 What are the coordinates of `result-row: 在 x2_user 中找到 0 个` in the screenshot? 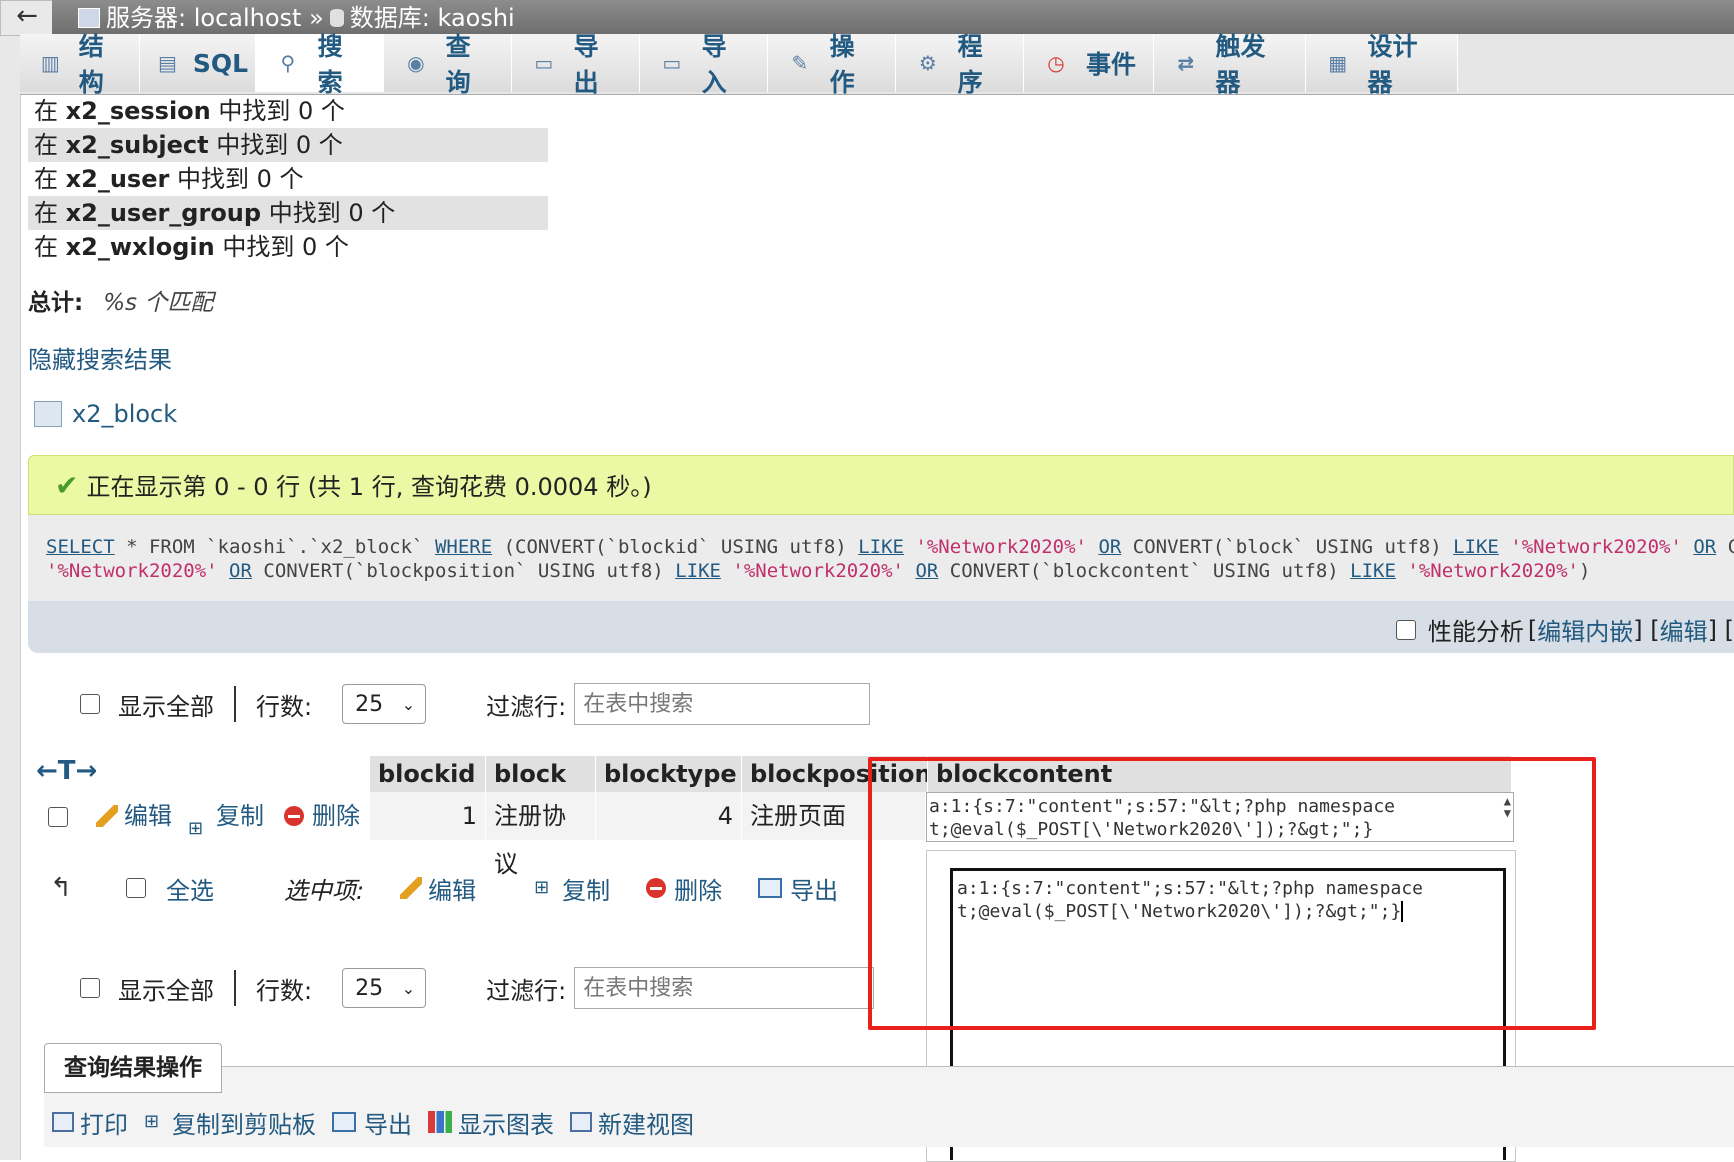 It's located at (169, 179).